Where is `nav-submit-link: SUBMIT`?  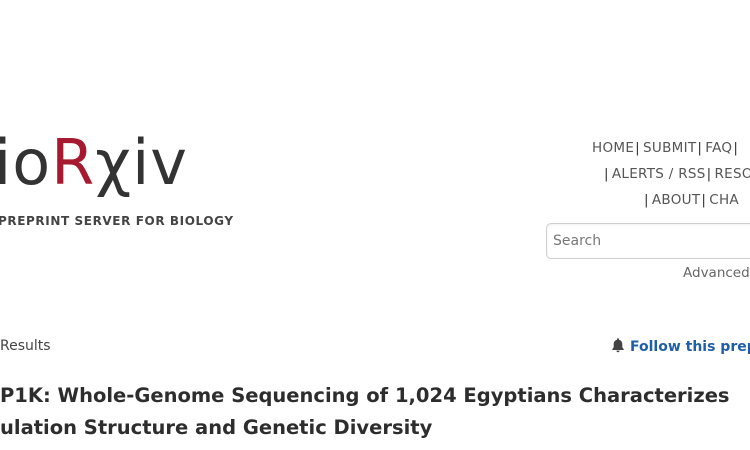
nav-submit-link: SUBMIT is located at coordinates (669, 148).